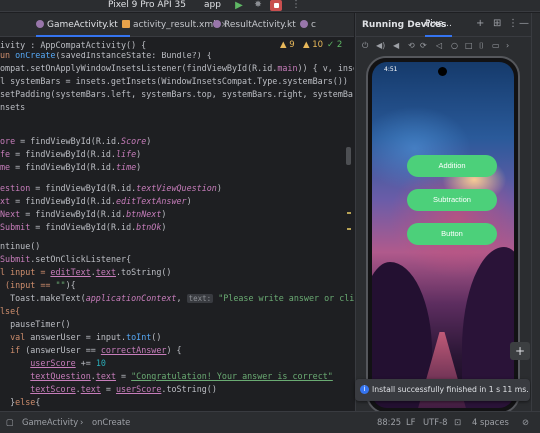  What do you see at coordinates (83, 227) in the screenshot?
I see `code-line: Submit = findViewById(R.id.btnOk)` at bounding box center [83, 227].